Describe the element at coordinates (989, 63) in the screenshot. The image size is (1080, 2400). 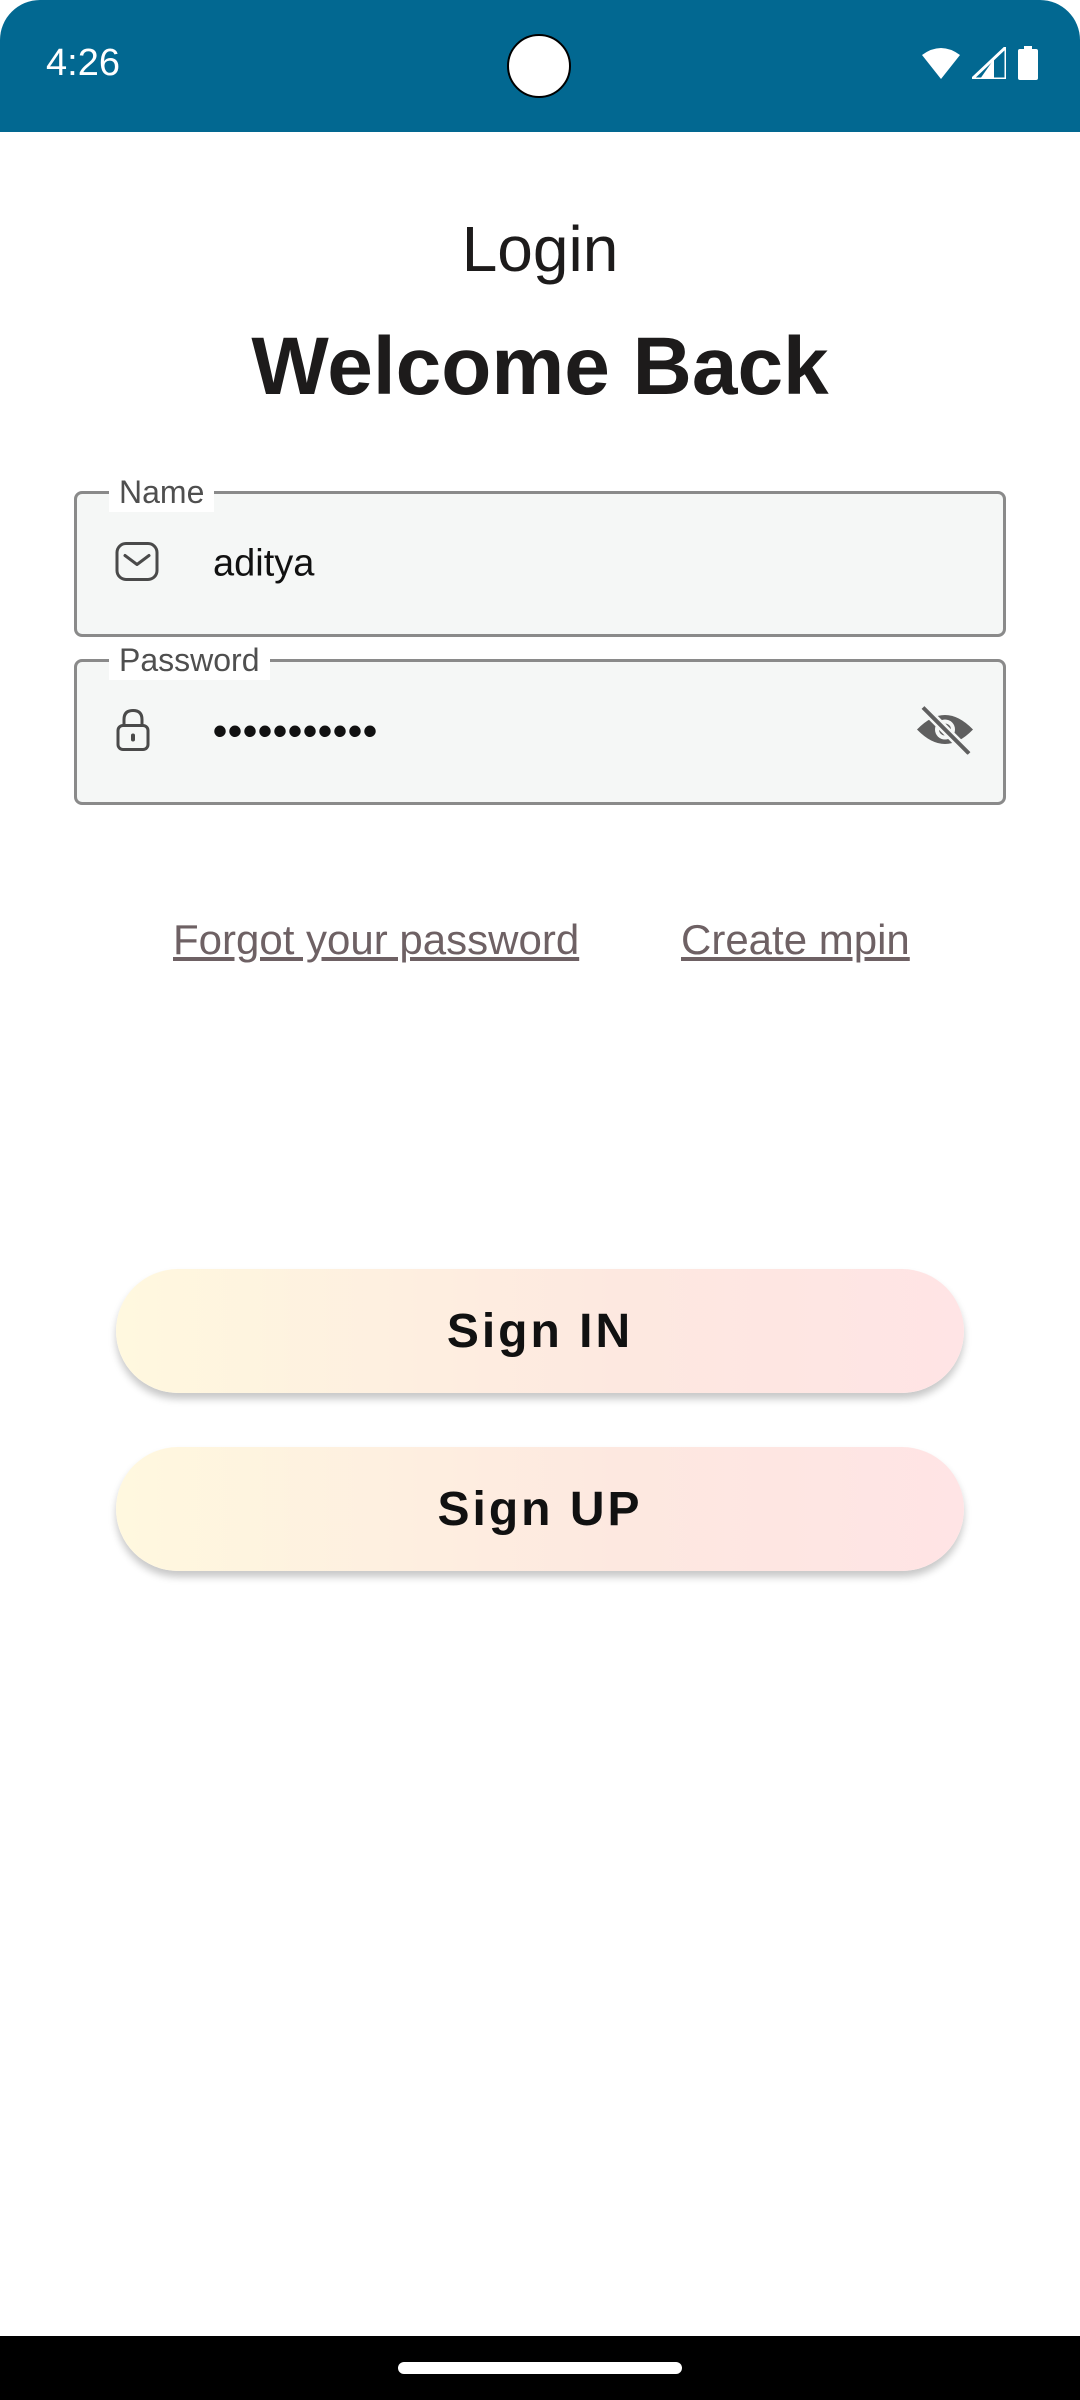
I see `cellular-signal-icon` at that location.